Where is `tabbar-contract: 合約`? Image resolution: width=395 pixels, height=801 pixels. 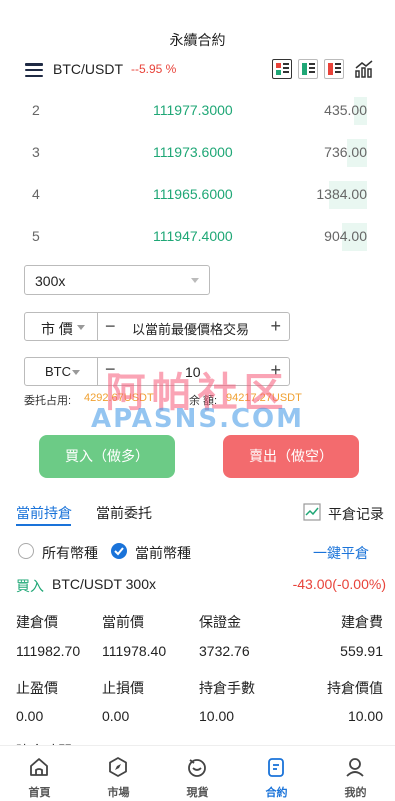 tabbar-contract: 合約 is located at coordinates (276, 773).